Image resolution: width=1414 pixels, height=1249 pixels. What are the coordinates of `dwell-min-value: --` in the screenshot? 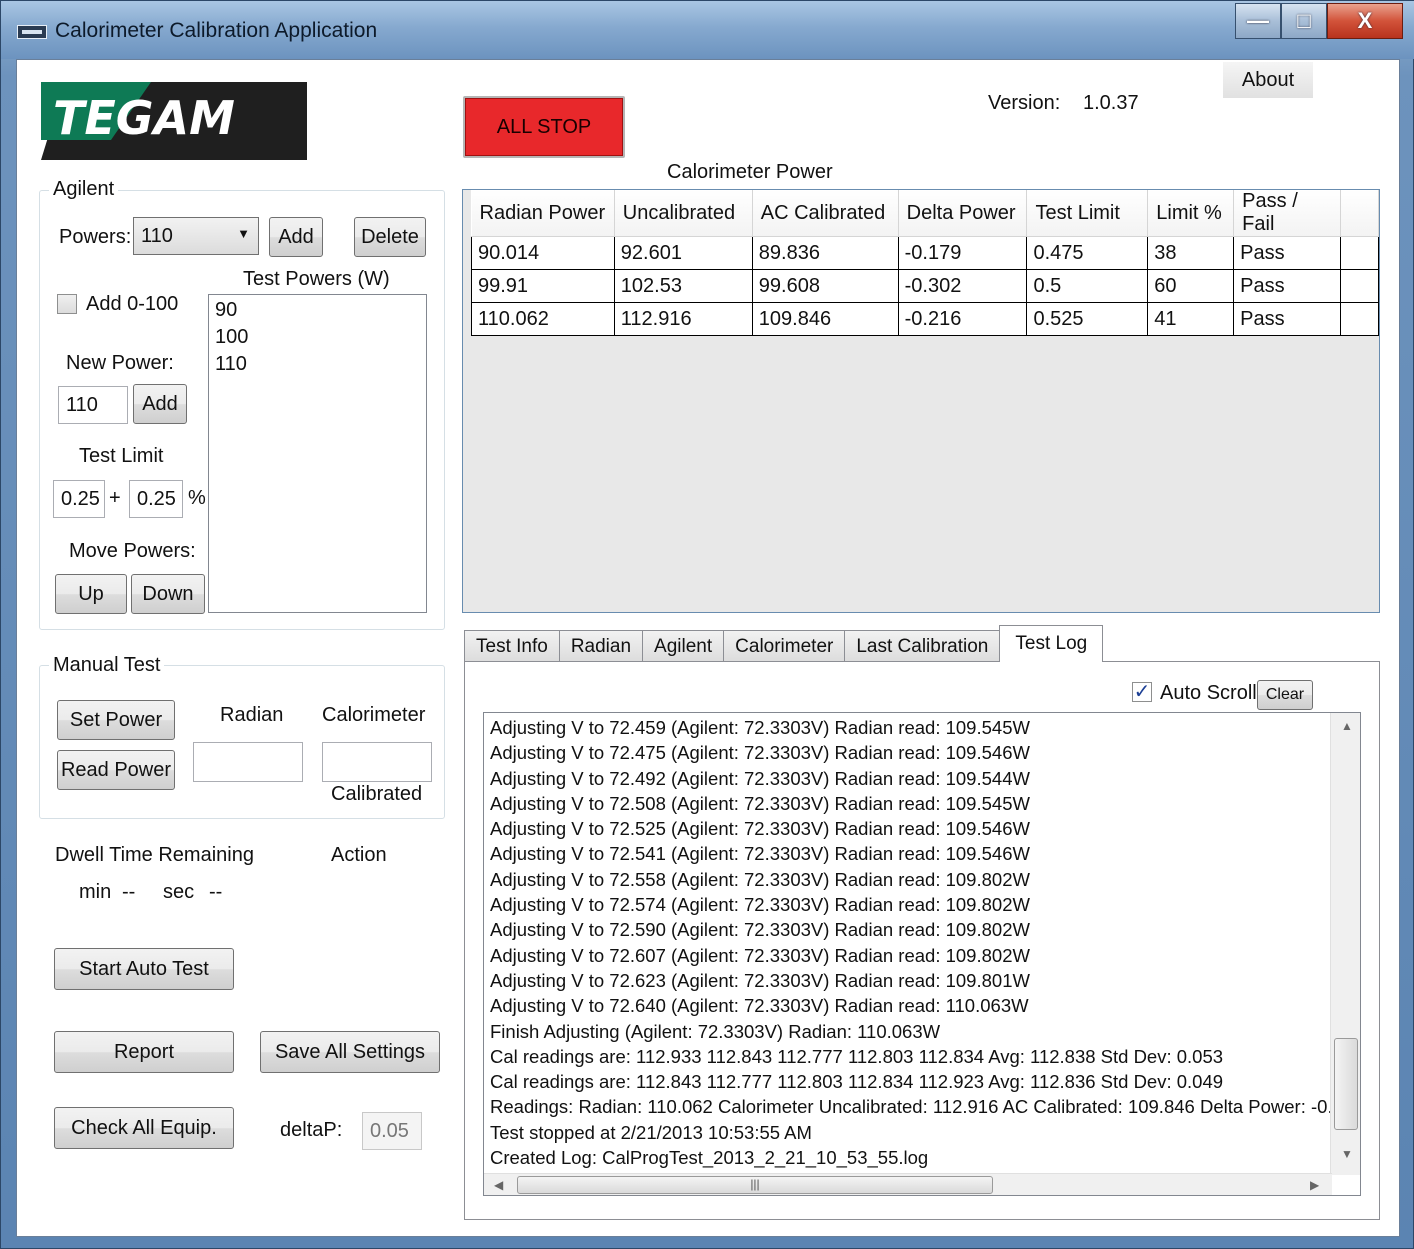 It's located at (129, 892).